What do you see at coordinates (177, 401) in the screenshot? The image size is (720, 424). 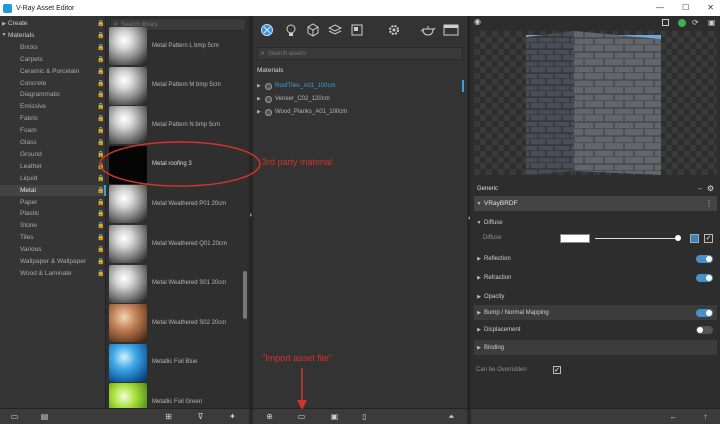 I see `library-item-name: Metallic Foil Green` at bounding box center [177, 401].